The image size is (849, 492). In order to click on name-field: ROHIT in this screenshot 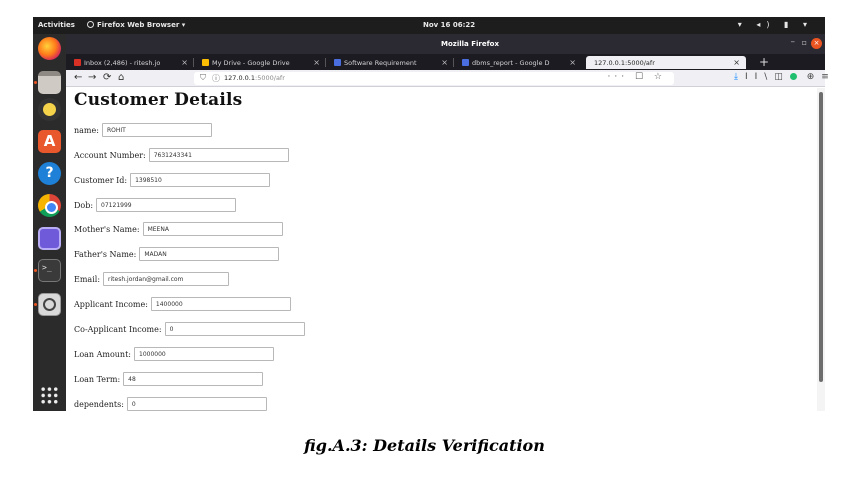, I will do `click(156, 130)`.